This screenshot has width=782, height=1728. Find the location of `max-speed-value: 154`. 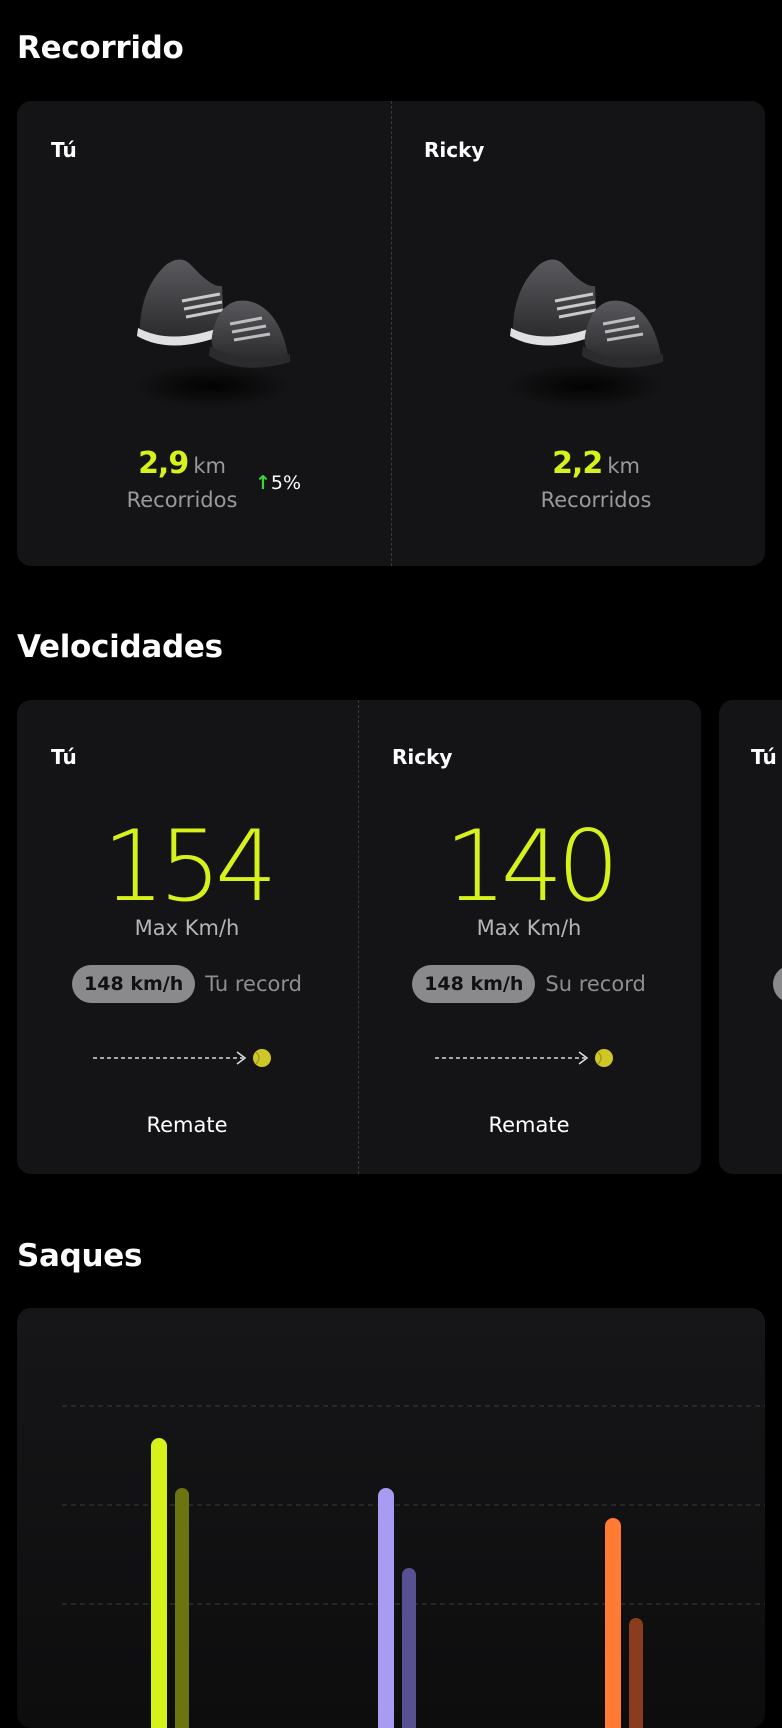

max-speed-value: 154 is located at coordinates (189, 867).